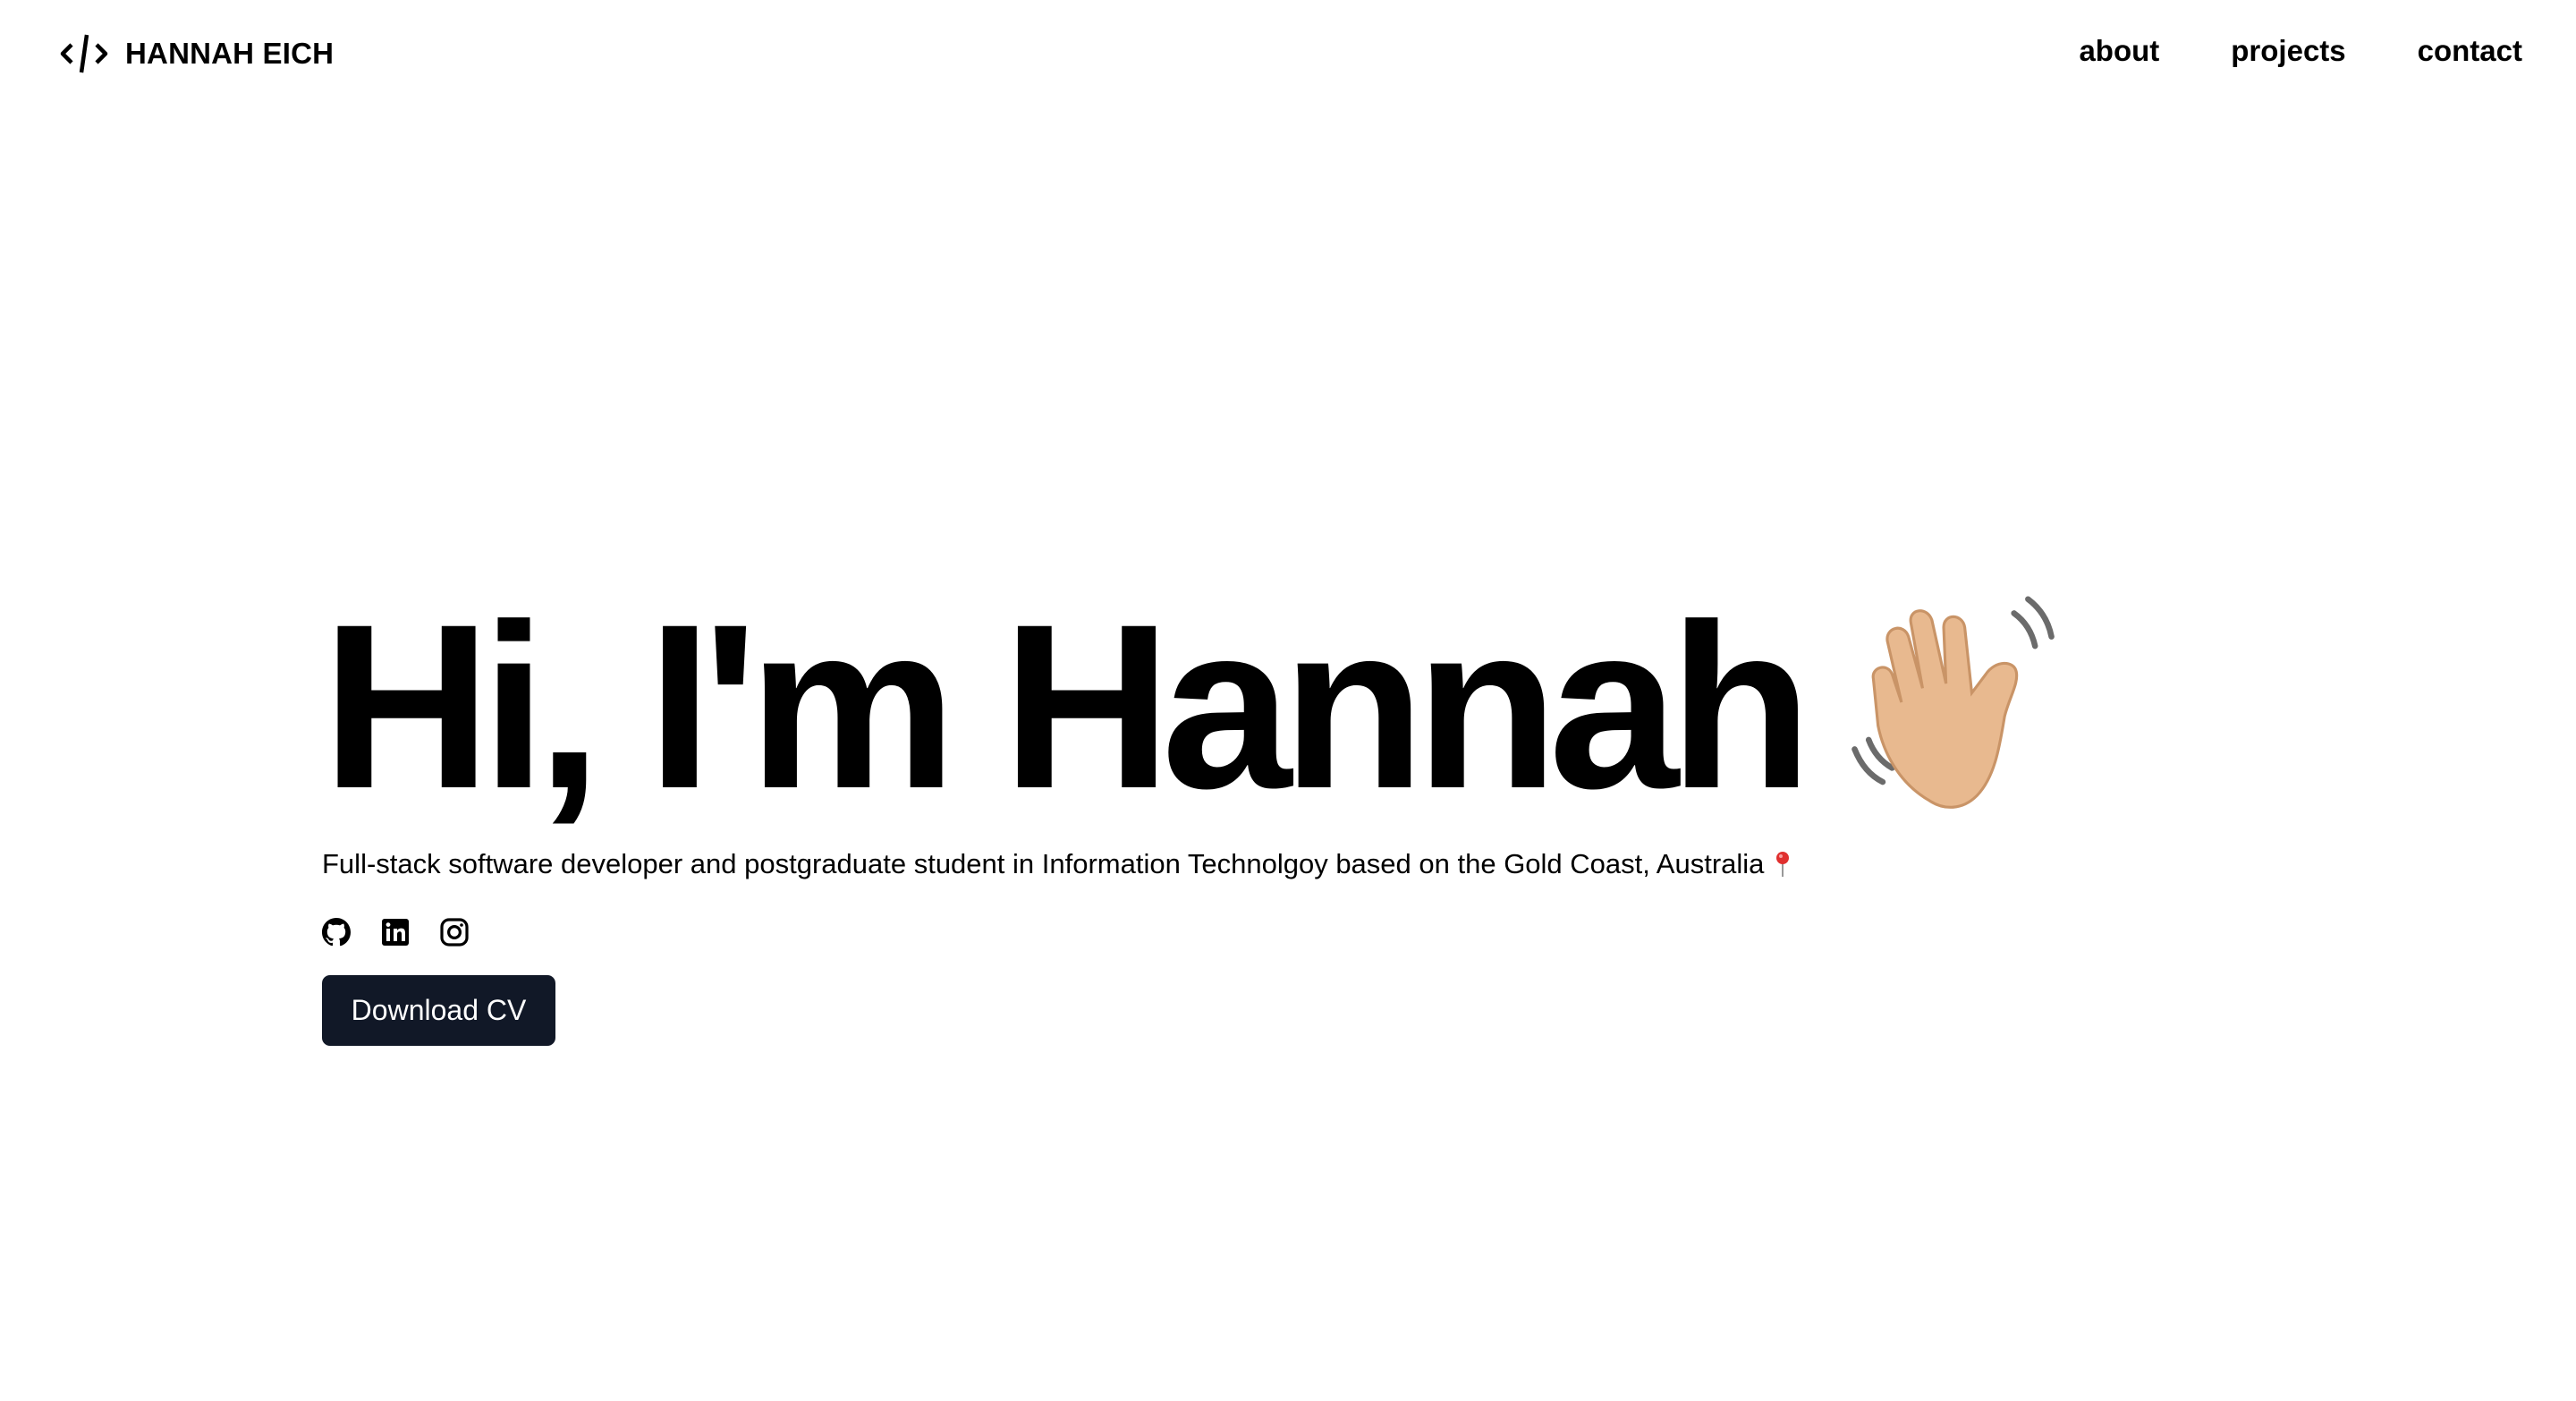 Image resolution: width=2576 pixels, height=1401 pixels. I want to click on nav-about: about, so click(2119, 51).